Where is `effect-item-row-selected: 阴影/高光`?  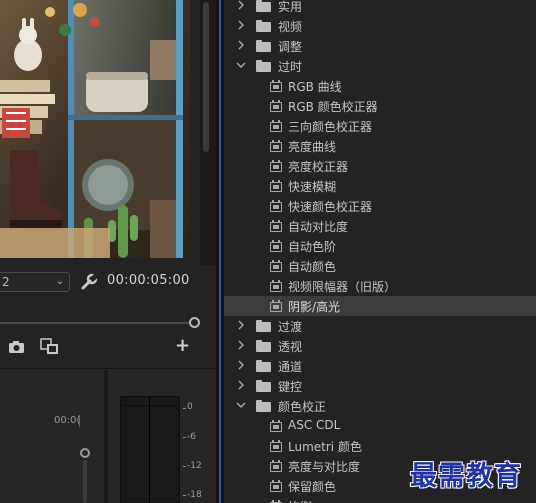
effect-item-row-selected: 阴影/高光 is located at coordinates (380, 306).